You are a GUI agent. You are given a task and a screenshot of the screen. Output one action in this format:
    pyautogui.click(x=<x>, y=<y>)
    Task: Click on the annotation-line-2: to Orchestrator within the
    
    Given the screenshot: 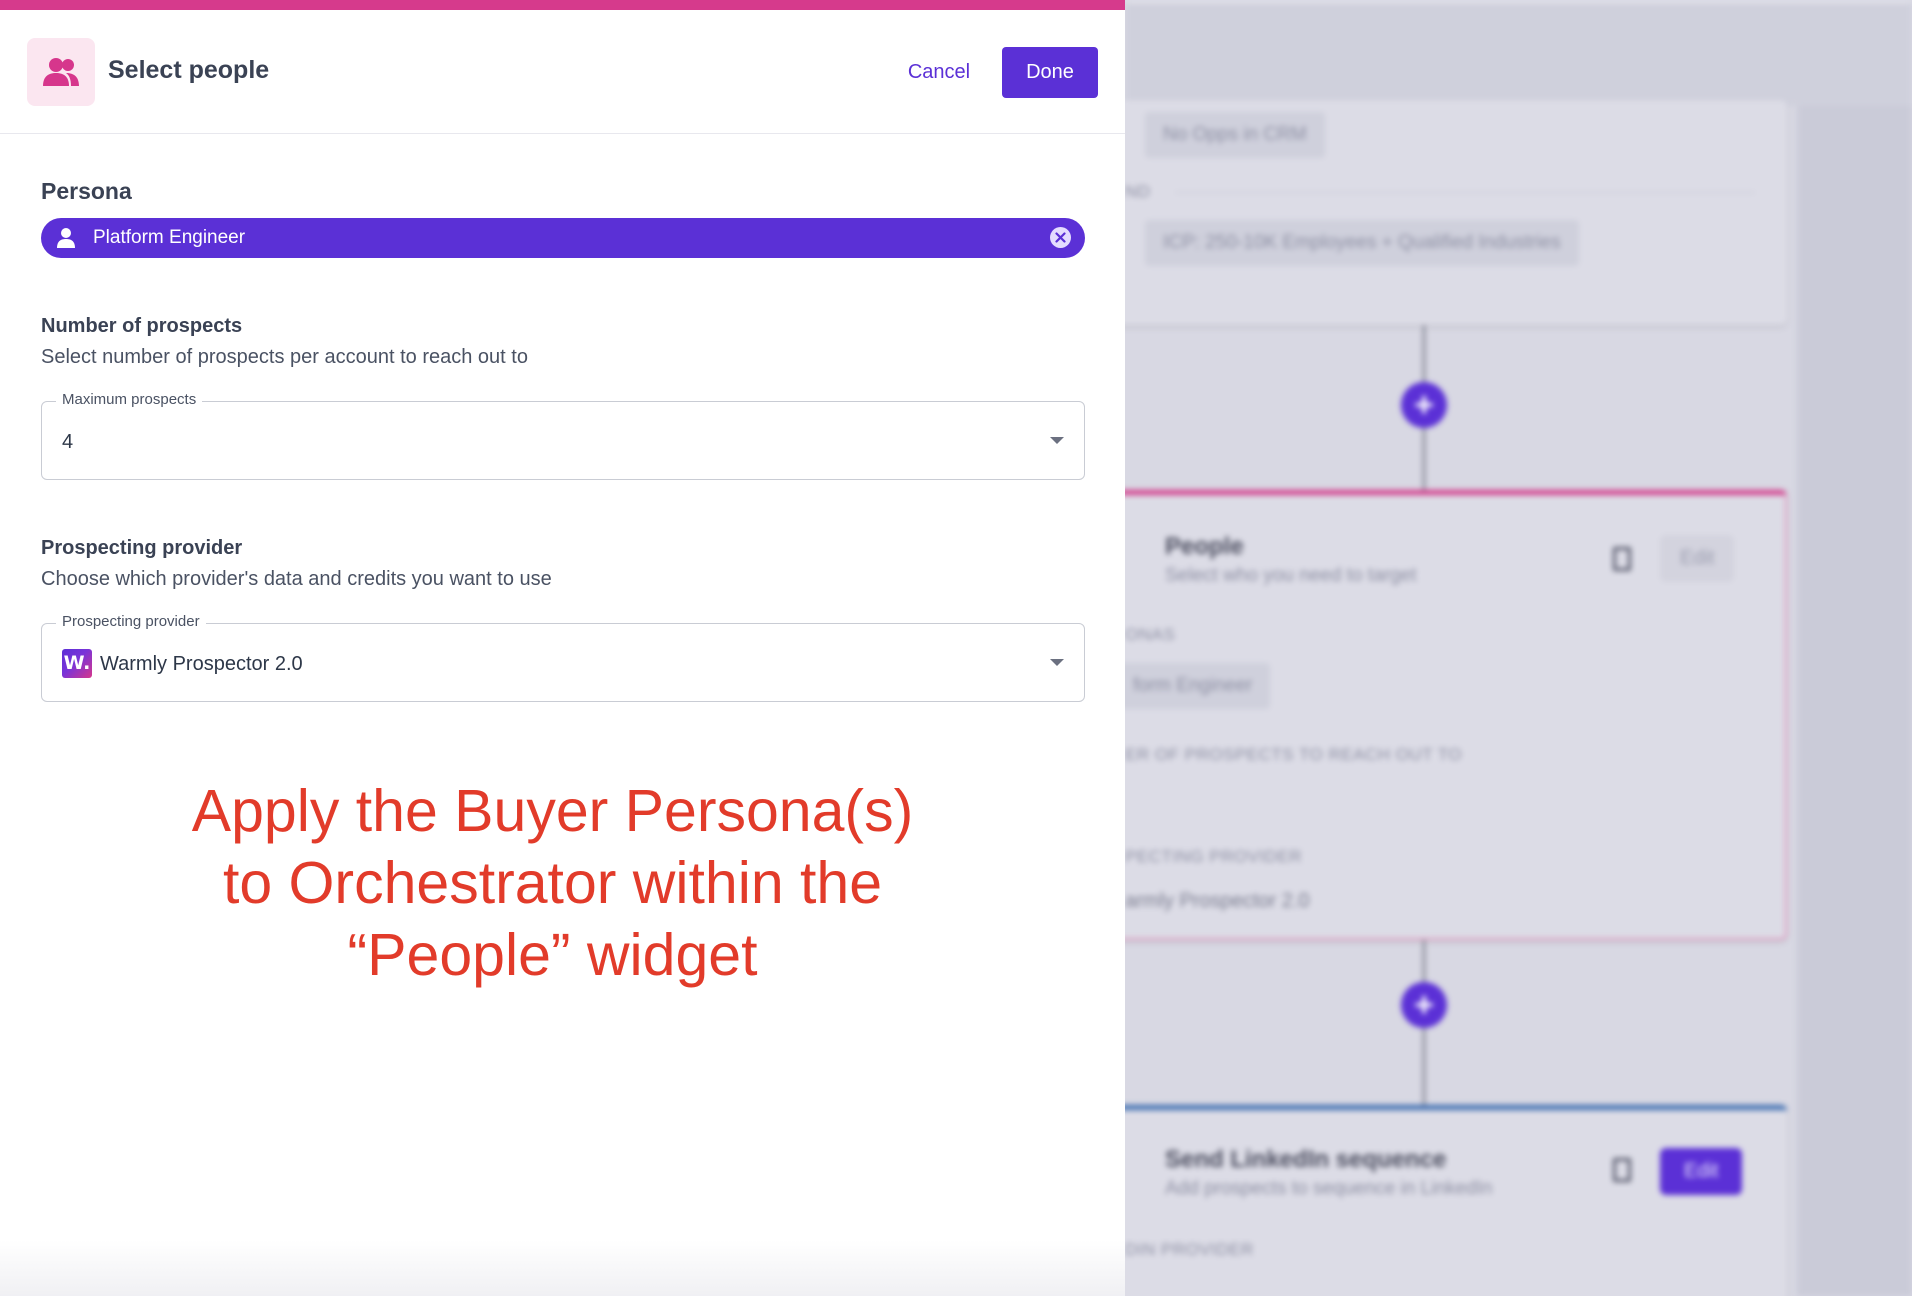 What is the action you would take?
    pyautogui.click(x=552, y=883)
    